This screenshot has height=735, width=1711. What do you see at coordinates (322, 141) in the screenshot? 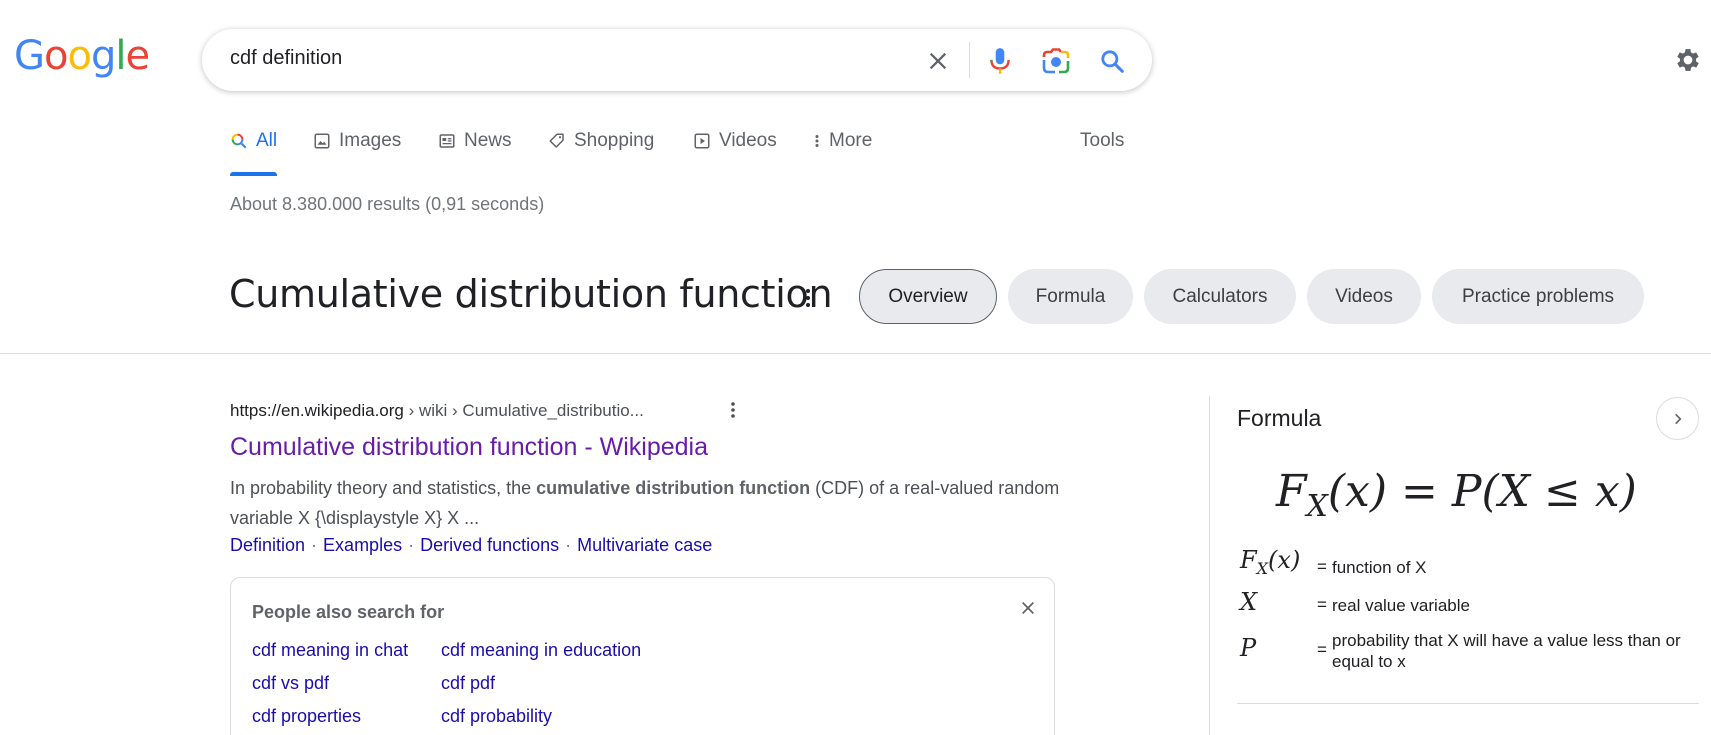
I see `image-icon` at bounding box center [322, 141].